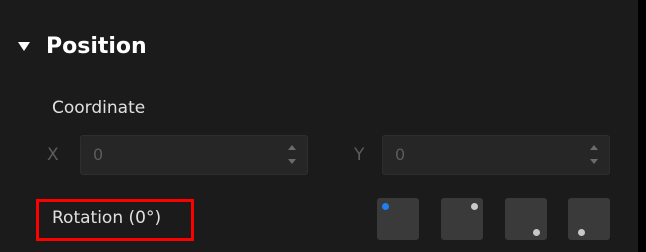 The width and height of the screenshot is (646, 252). Describe the element at coordinates (99, 108) in the screenshot. I see `coordinate-label: Coordinate` at that location.